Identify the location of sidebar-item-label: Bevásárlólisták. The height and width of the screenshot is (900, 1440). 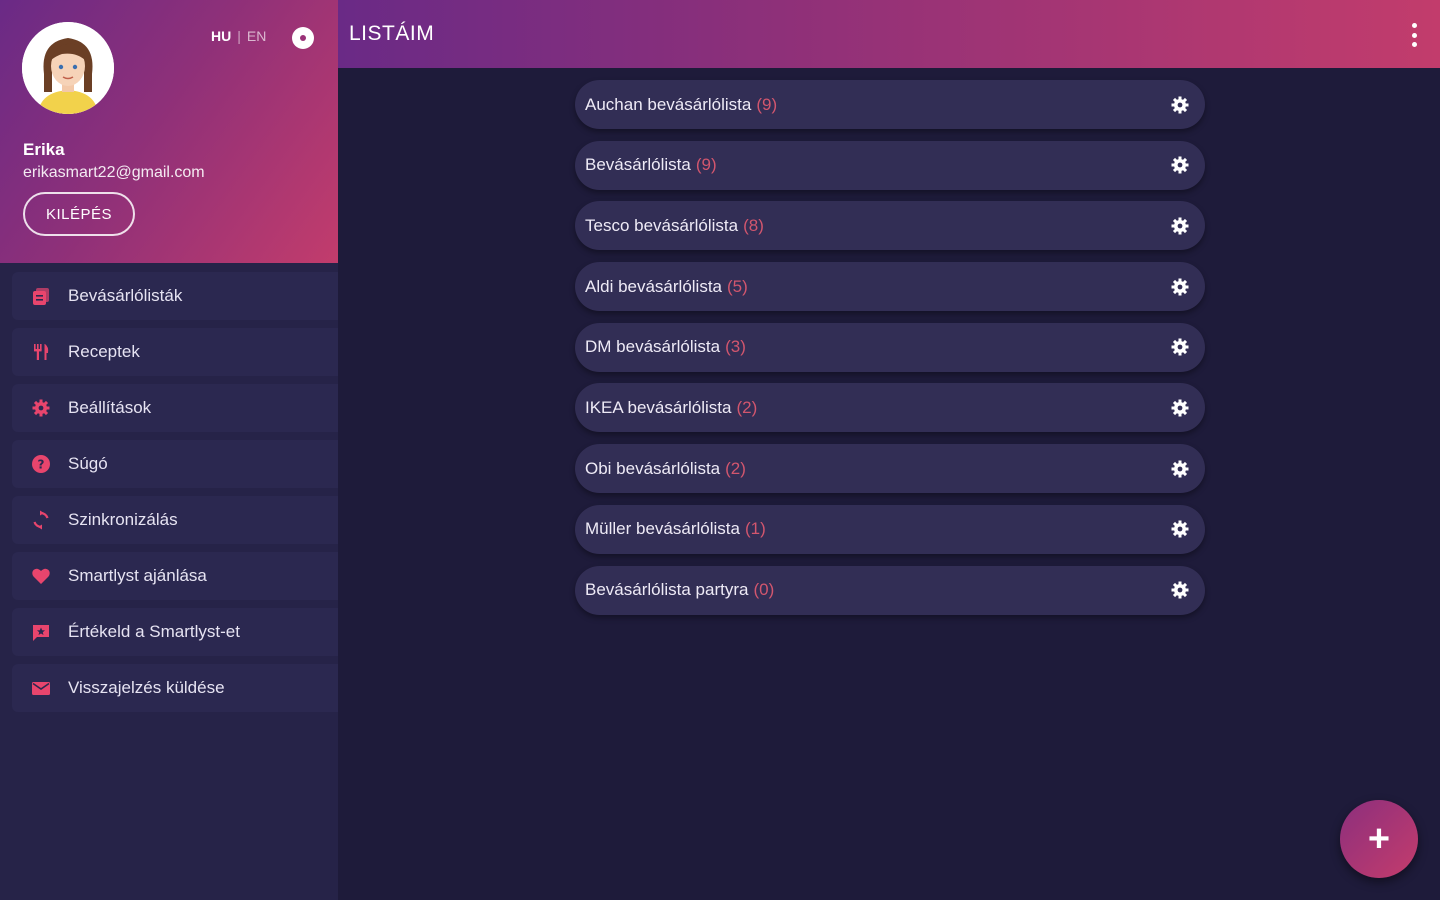
(125, 295).